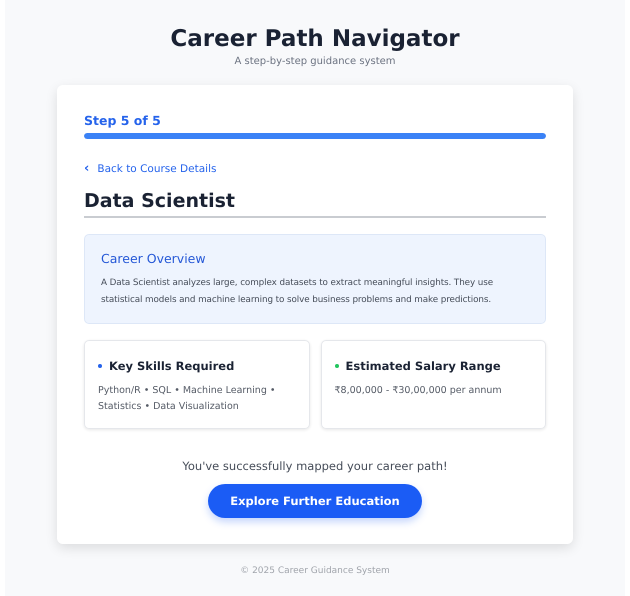 The image size is (630, 596). What do you see at coordinates (187, 399) in the screenshot?
I see `info-card-text: Python/R • SQL • Machine Learning • Statistics • Data Visualization` at bounding box center [187, 399].